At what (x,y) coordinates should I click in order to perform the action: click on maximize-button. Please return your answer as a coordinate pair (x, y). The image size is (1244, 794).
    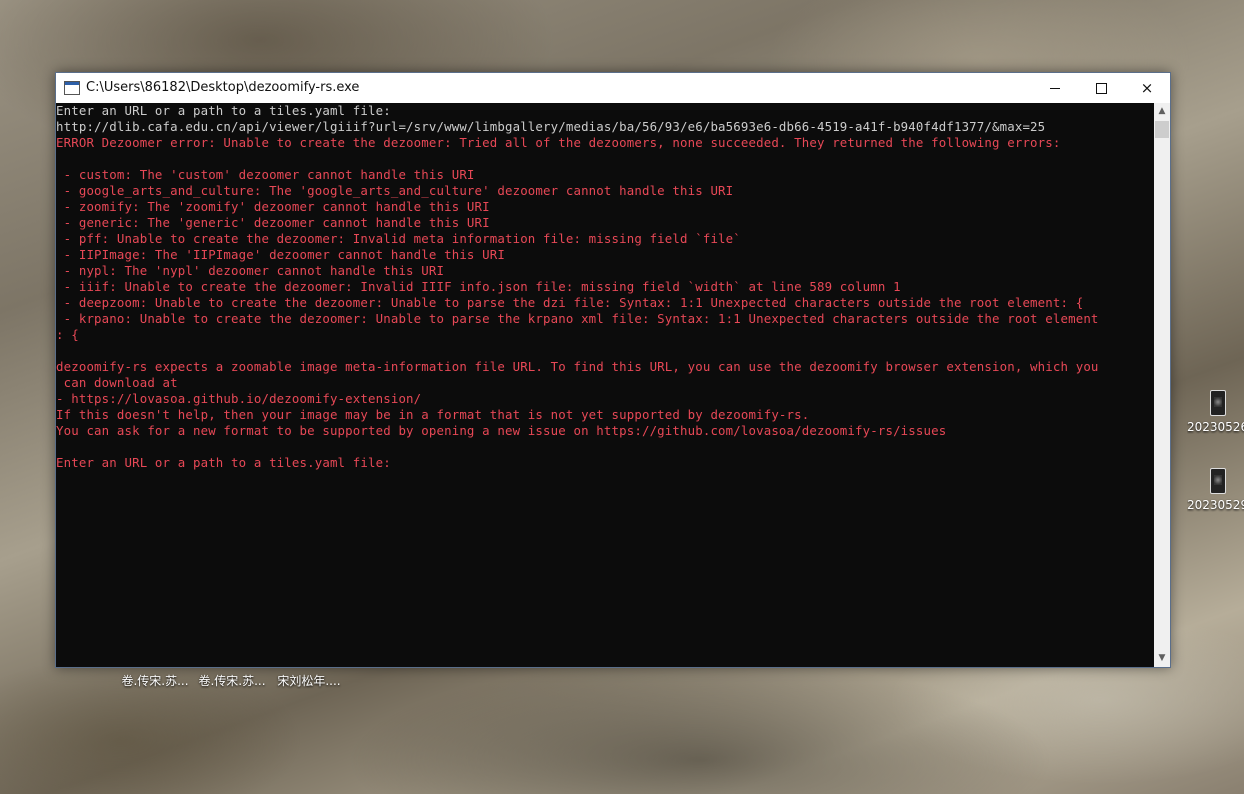
    Looking at the image, I should click on (1101, 88).